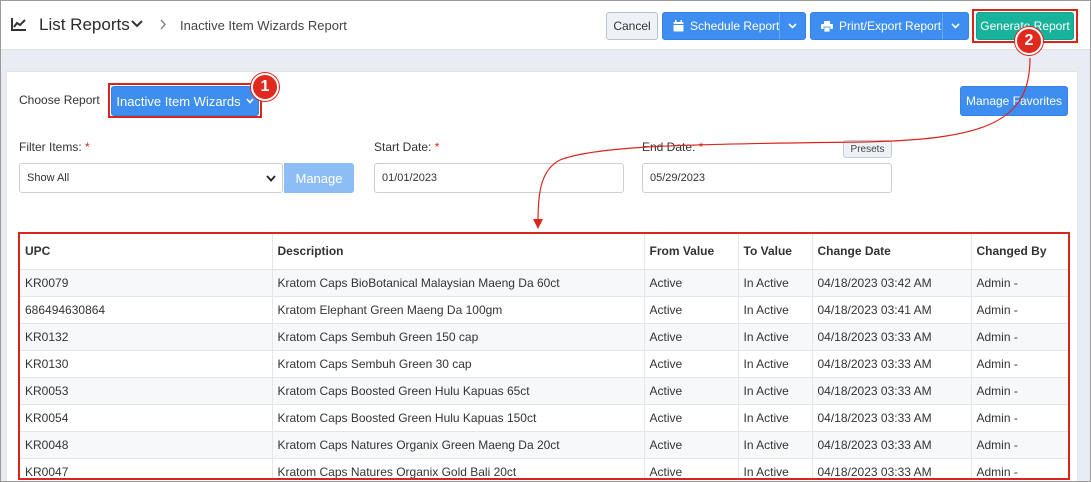 The image size is (1091, 482). Describe the element at coordinates (151, 178) in the screenshot. I see `filter-items-select: Show All` at that location.